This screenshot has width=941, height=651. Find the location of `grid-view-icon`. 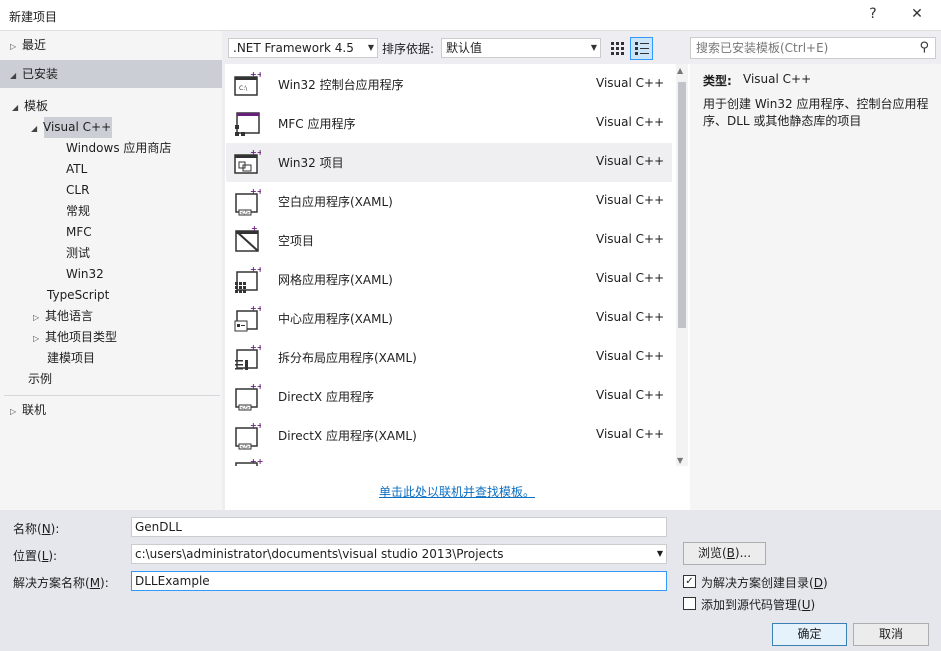

grid-view-icon is located at coordinates (617, 48).